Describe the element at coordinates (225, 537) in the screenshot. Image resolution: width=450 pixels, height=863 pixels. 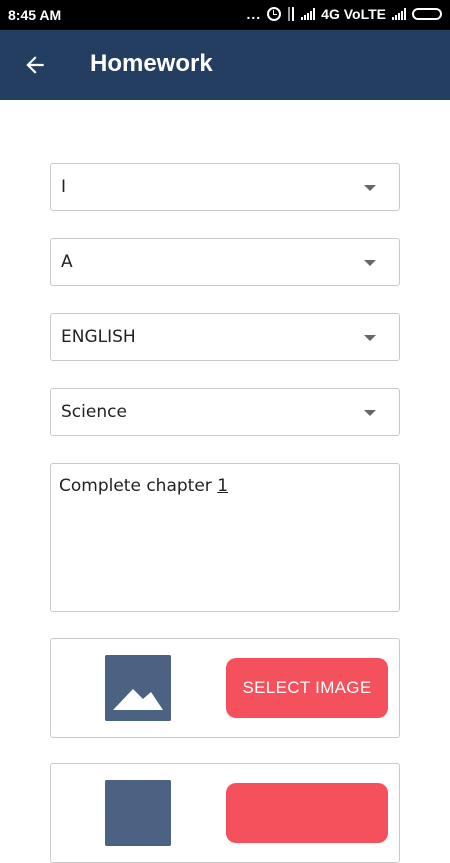
I see `homework-description-input: Complete chapter 1` at that location.